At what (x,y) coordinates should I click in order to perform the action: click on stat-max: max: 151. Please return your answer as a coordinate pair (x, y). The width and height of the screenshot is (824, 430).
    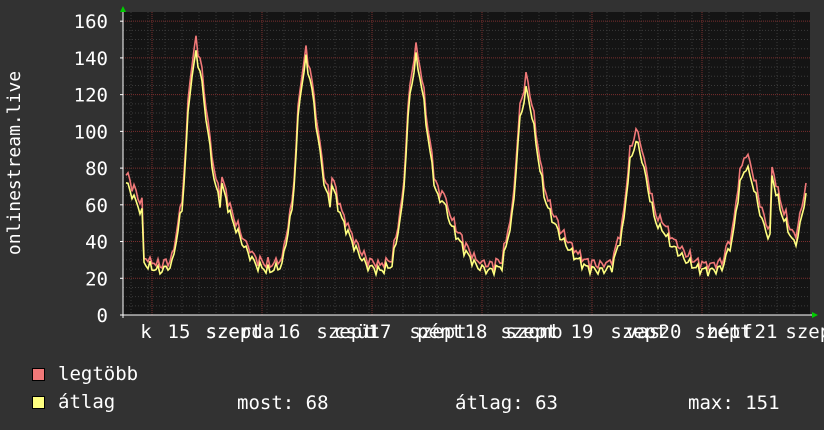
    Looking at the image, I should click on (734, 403).